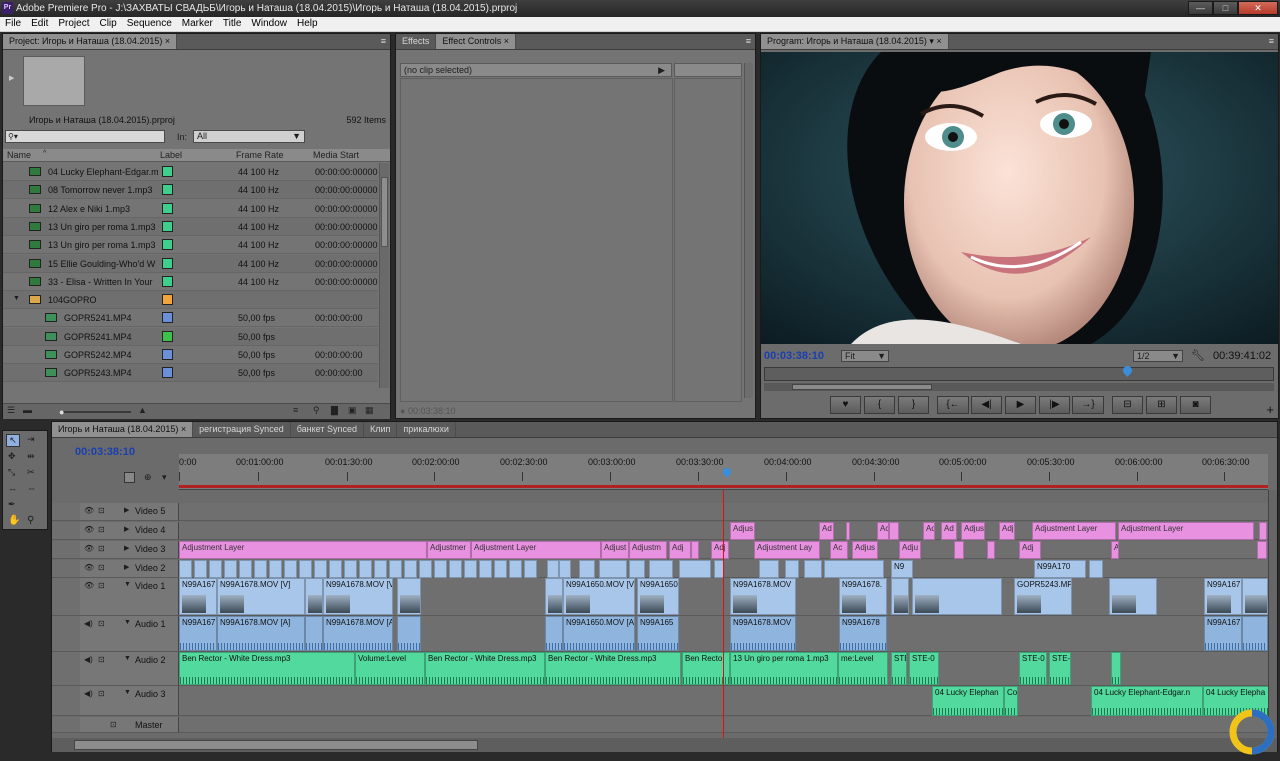  What do you see at coordinates (164, 477) in the screenshot?
I see `marker-icon: ▾` at bounding box center [164, 477].